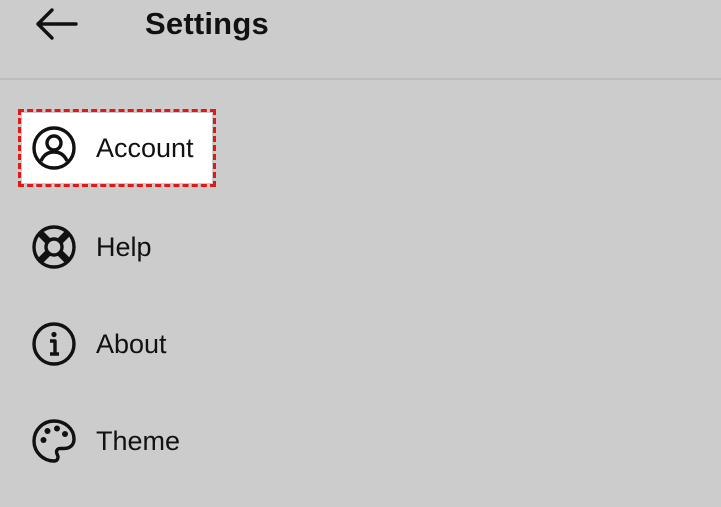 This screenshot has width=721, height=507. I want to click on info-icon, so click(54, 344).